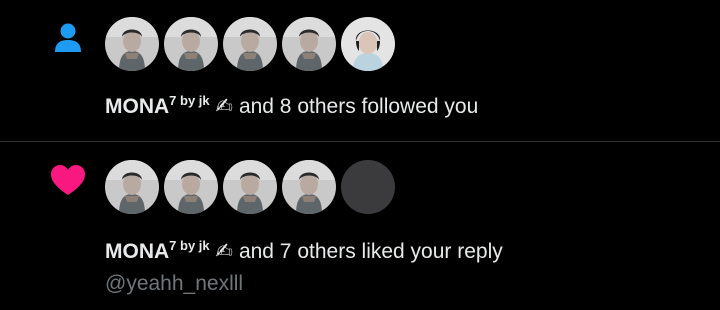 Image resolution: width=720 pixels, height=310 pixels. Describe the element at coordinates (358, 106) in the screenshot. I see `notification-summary: and 8 others followed you` at that location.